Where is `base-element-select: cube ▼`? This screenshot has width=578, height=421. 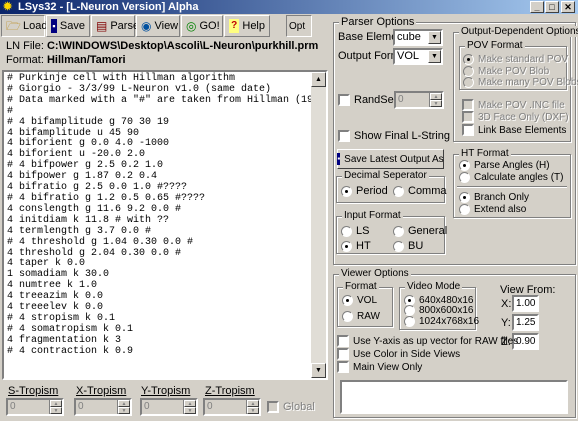 base-element-select: cube ▼ is located at coordinates (418, 37).